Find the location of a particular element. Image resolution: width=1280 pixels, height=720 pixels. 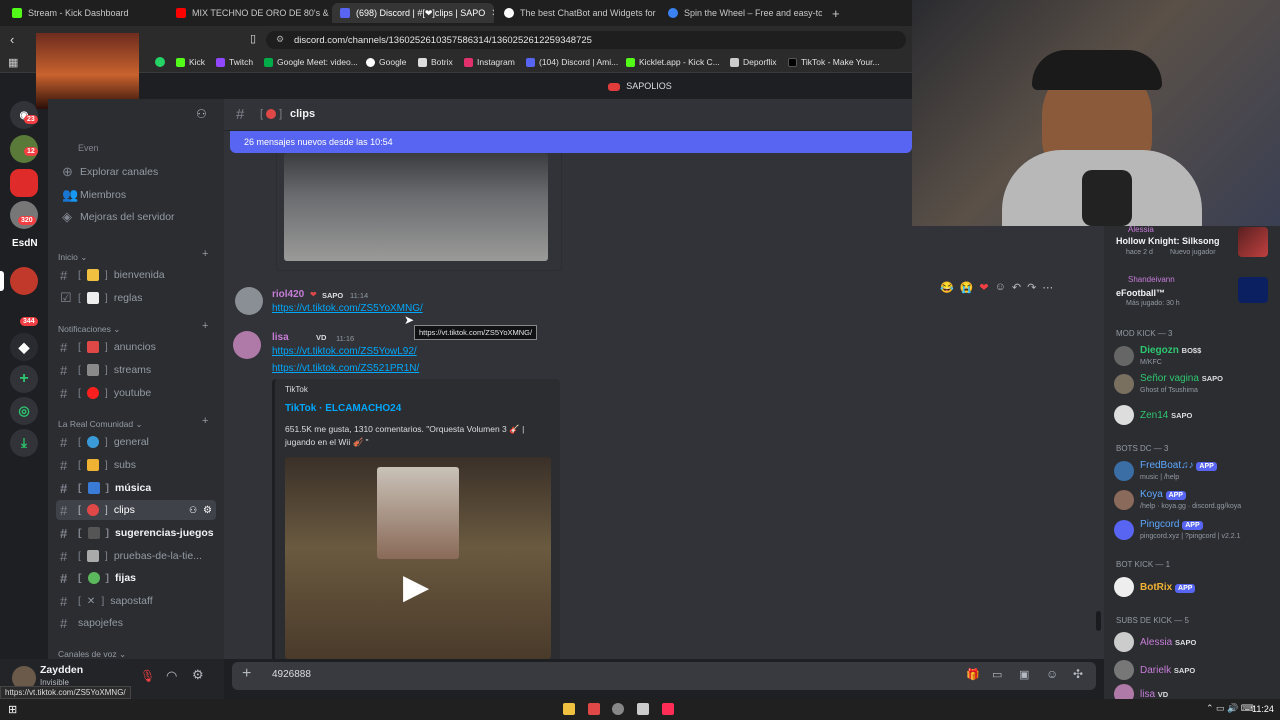

channel-sapojefes: # sapojefes is located at coordinates (136, 623).